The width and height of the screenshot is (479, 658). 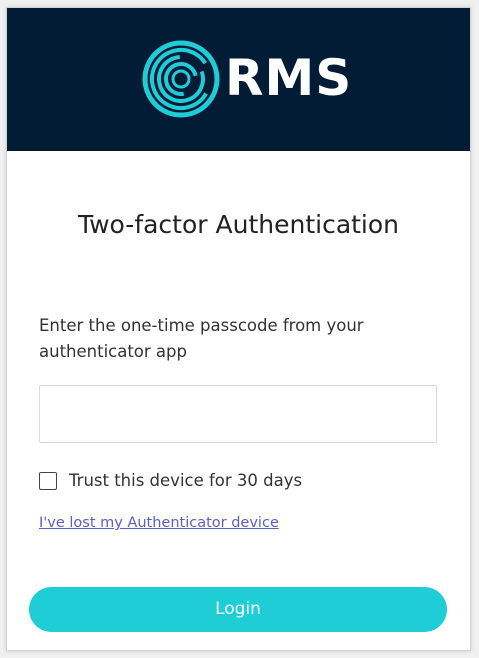 I want to click on trust-device-row: Trust this device for 30 days, so click(x=170, y=481).